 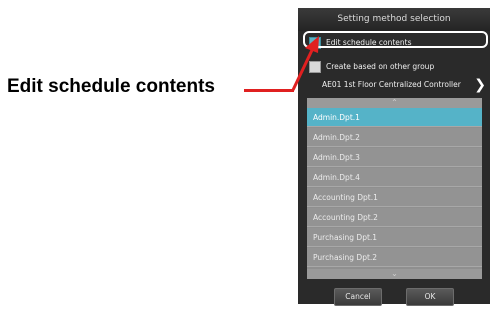 What do you see at coordinates (394, 137) in the screenshot?
I see `list-item: Admin.Dpt.2` at bounding box center [394, 137].